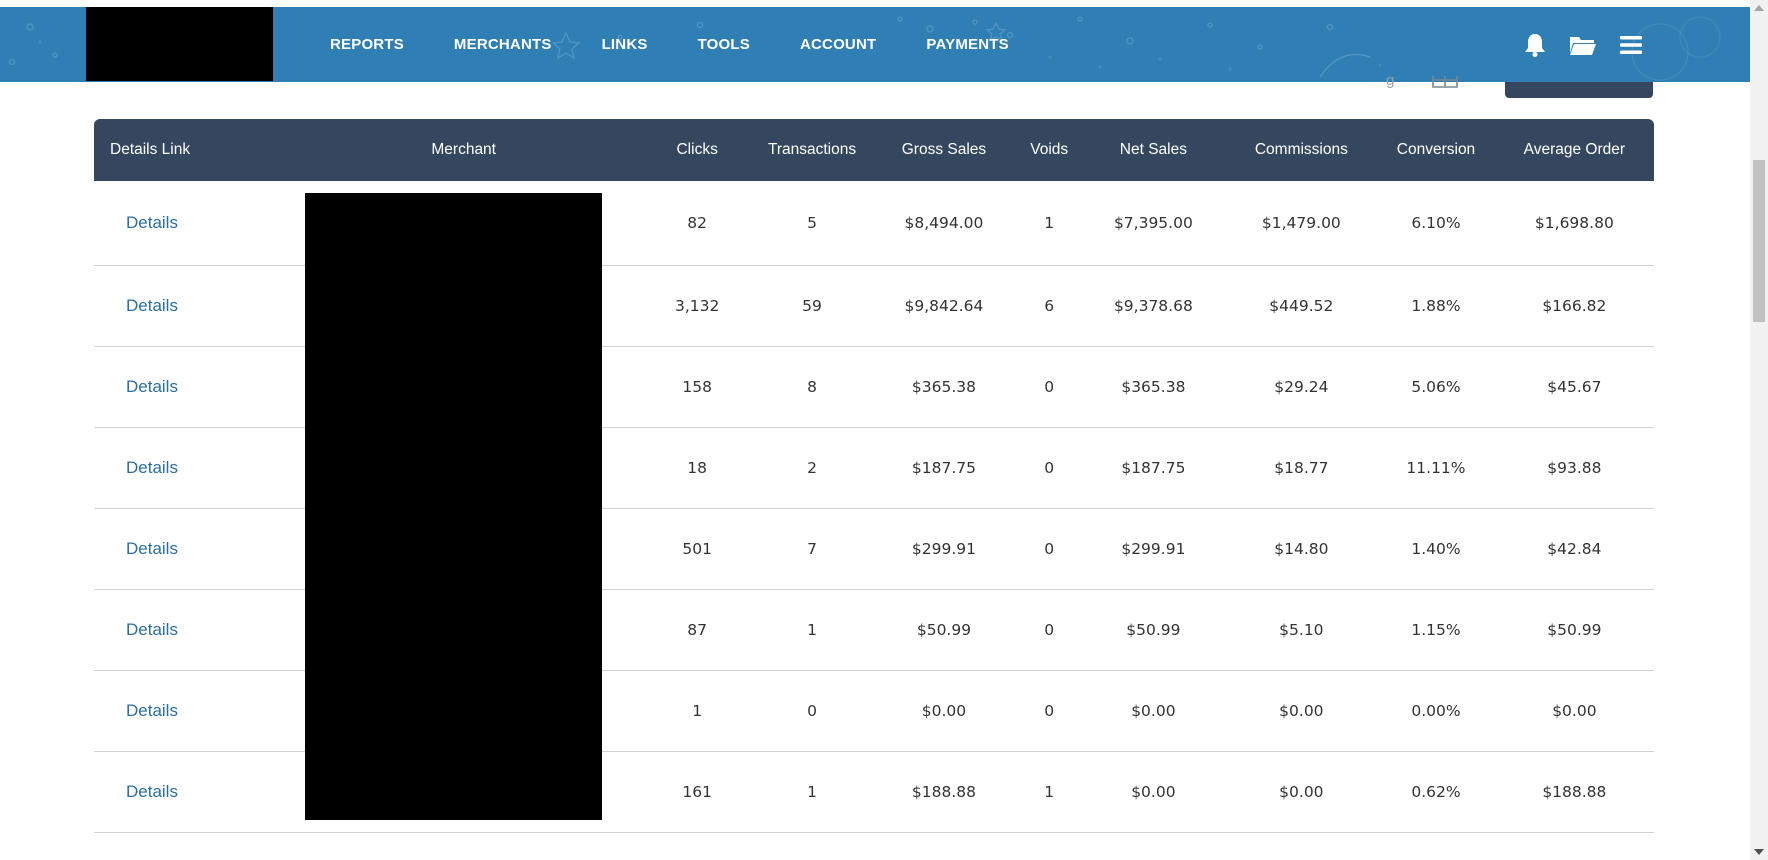  I want to click on clicks-cell: 82, so click(697, 222).